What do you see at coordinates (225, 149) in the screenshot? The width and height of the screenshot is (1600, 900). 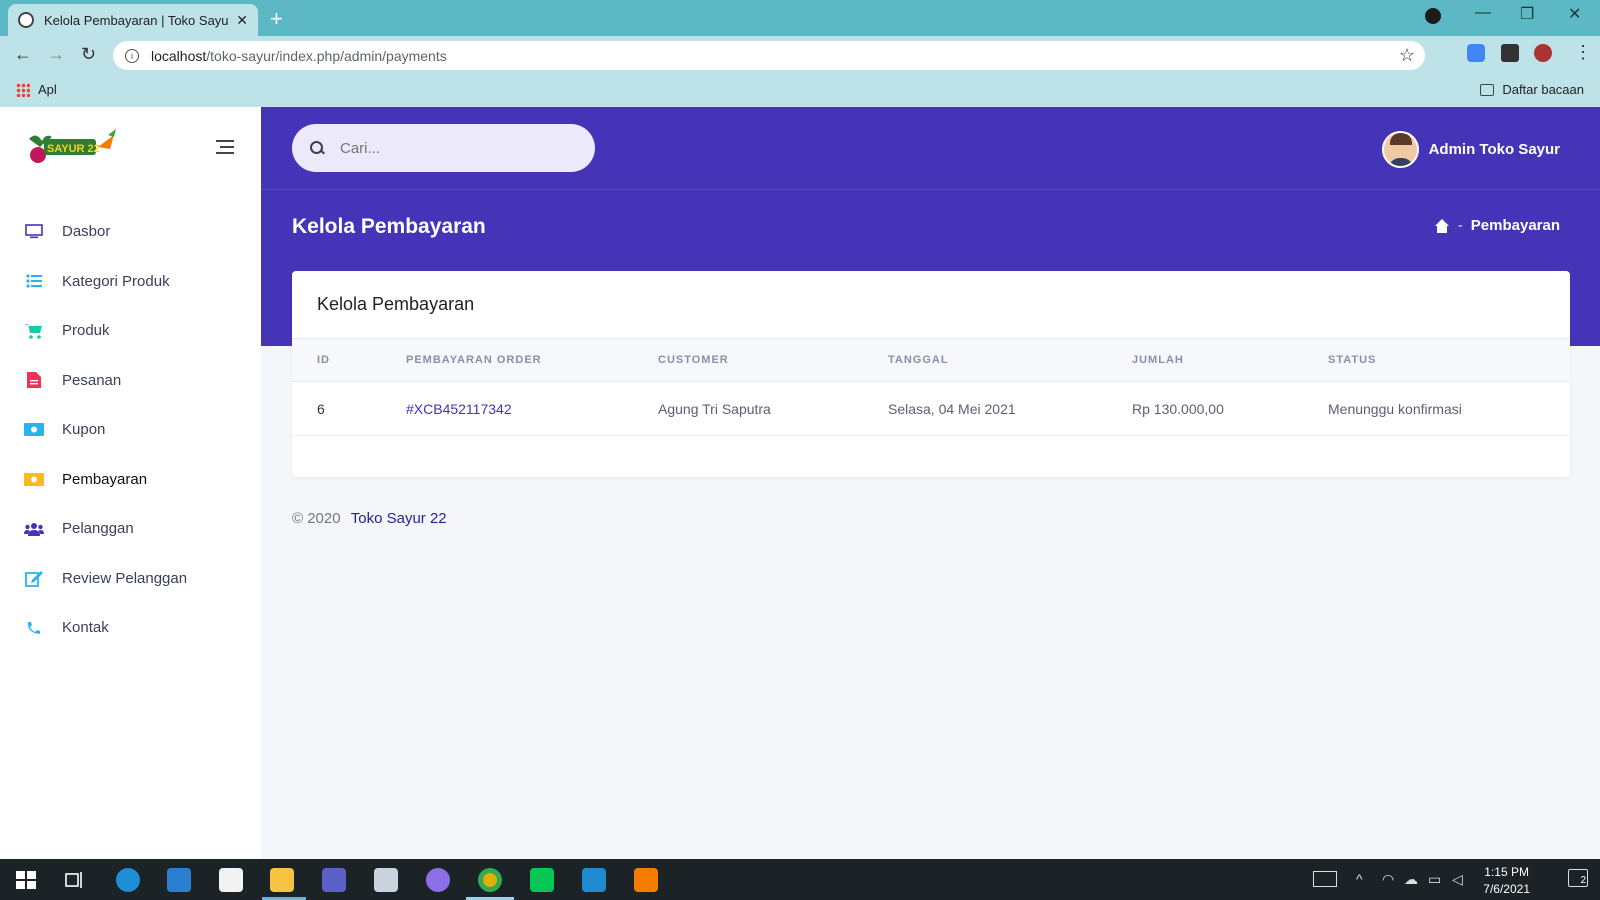 I see `sidebar-toggle-icon` at bounding box center [225, 149].